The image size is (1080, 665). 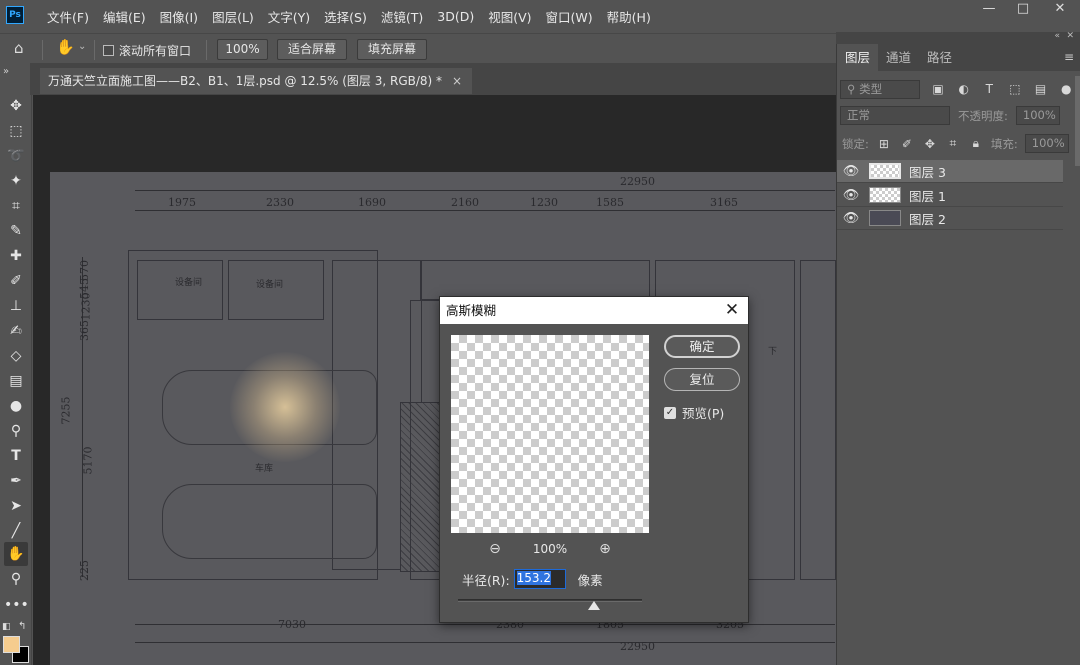 I want to click on blend-mode-select: 正常, so click(x=895, y=115).